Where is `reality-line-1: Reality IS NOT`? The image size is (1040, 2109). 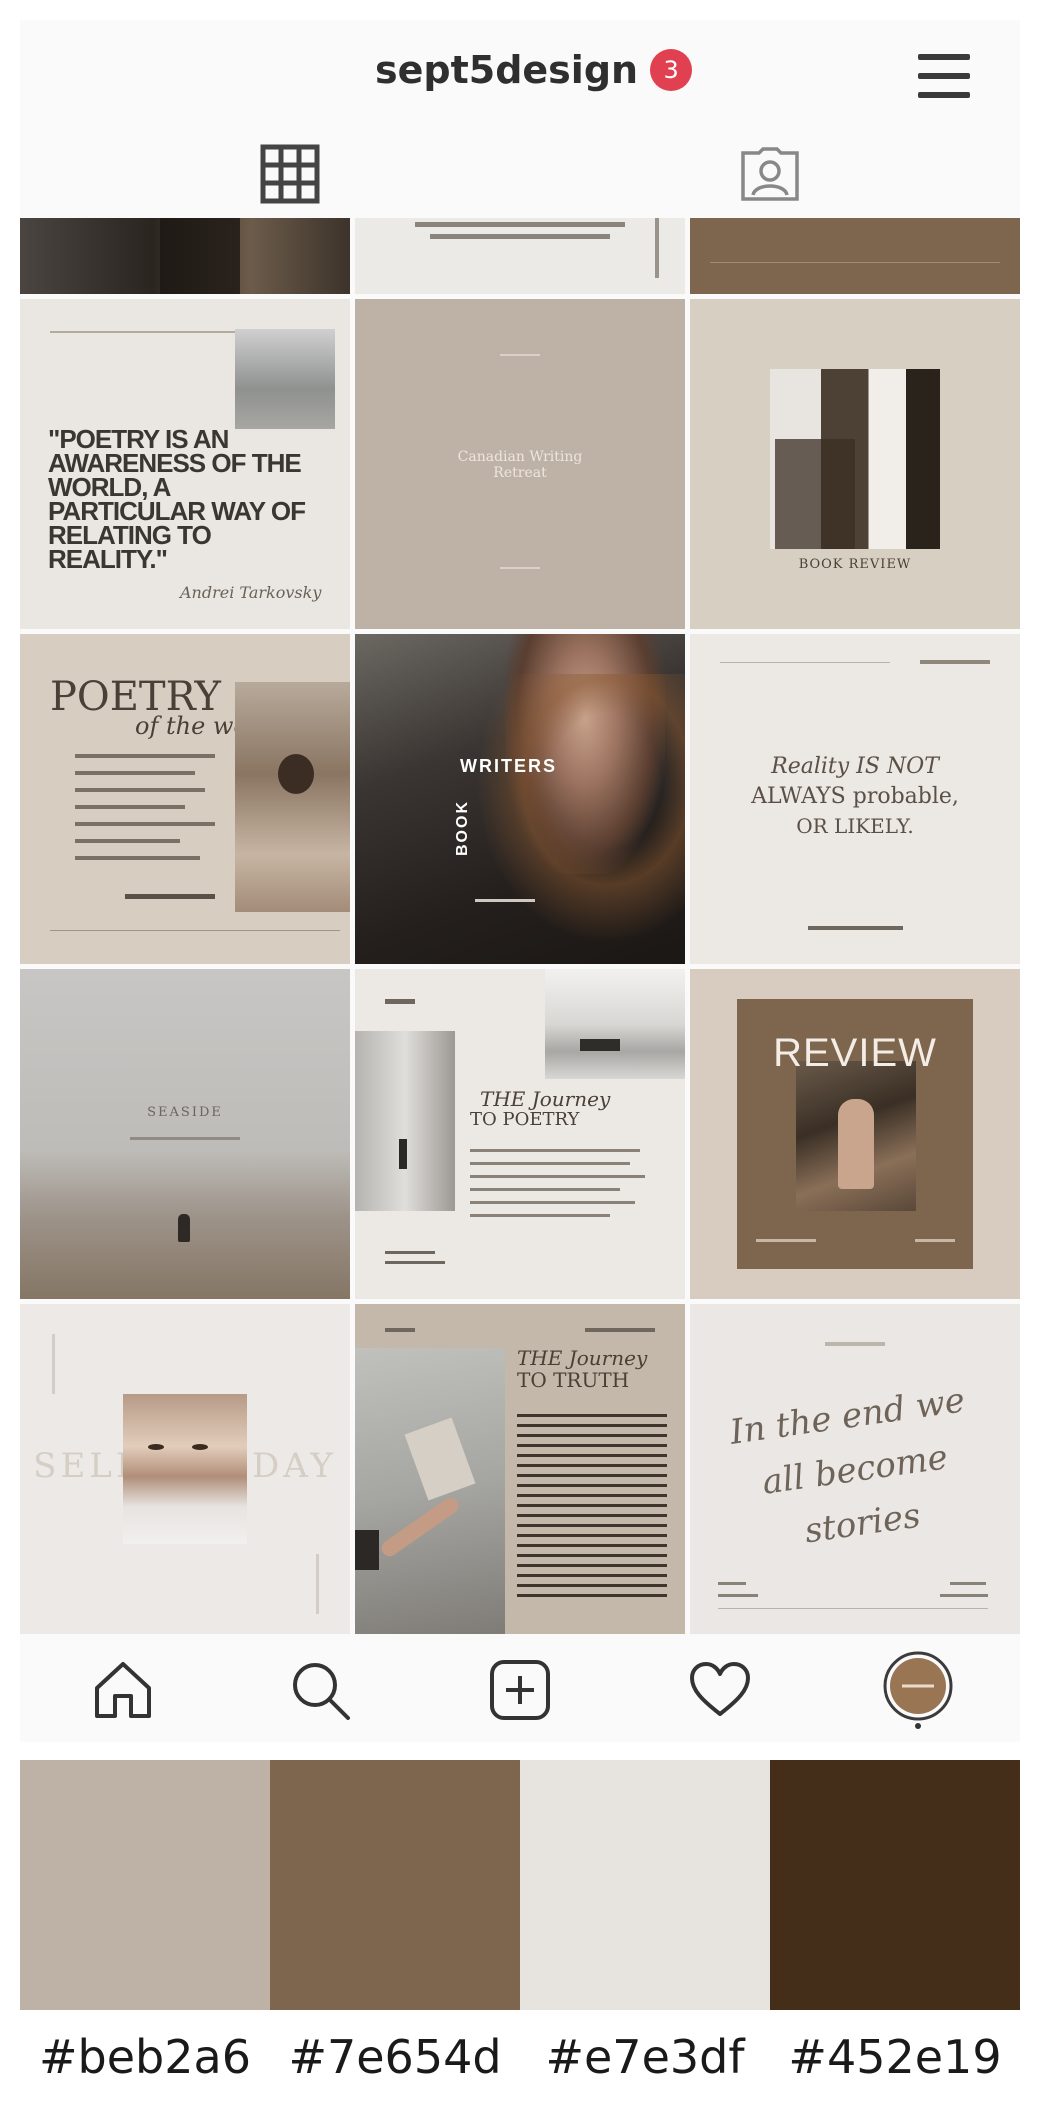
reality-line-1: Reality IS NOT is located at coordinates (855, 766).